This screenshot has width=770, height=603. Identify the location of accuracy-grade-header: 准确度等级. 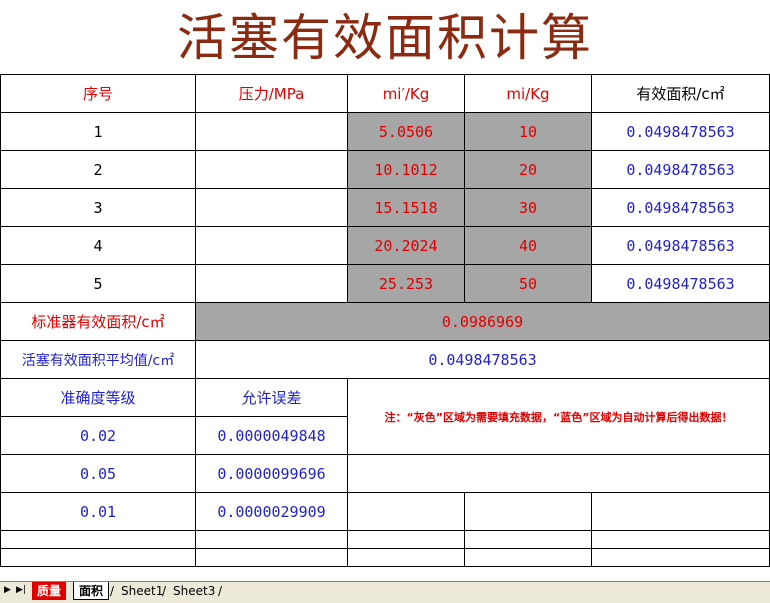
(98, 397).